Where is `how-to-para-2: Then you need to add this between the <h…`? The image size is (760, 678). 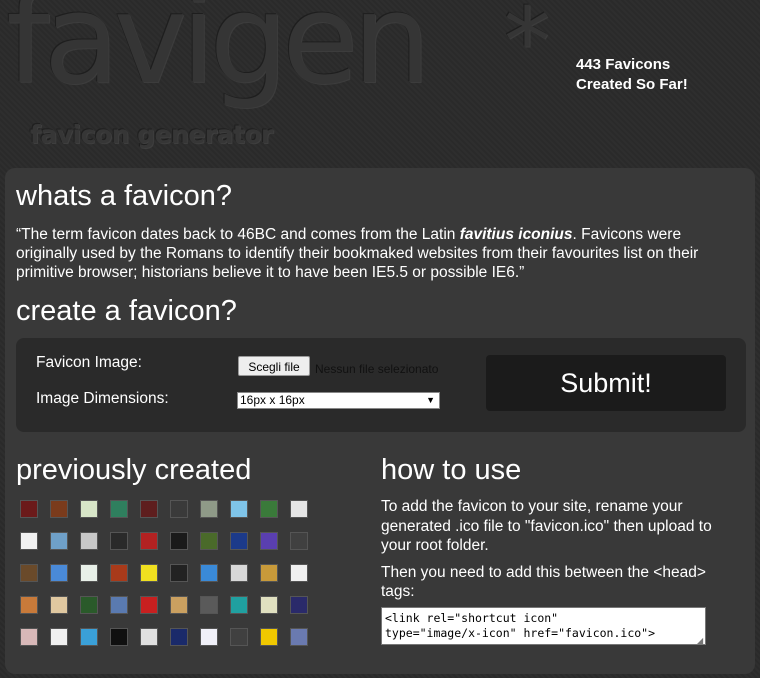 how-to-para-2: Then you need to add this between the <h… is located at coordinates (543, 582).